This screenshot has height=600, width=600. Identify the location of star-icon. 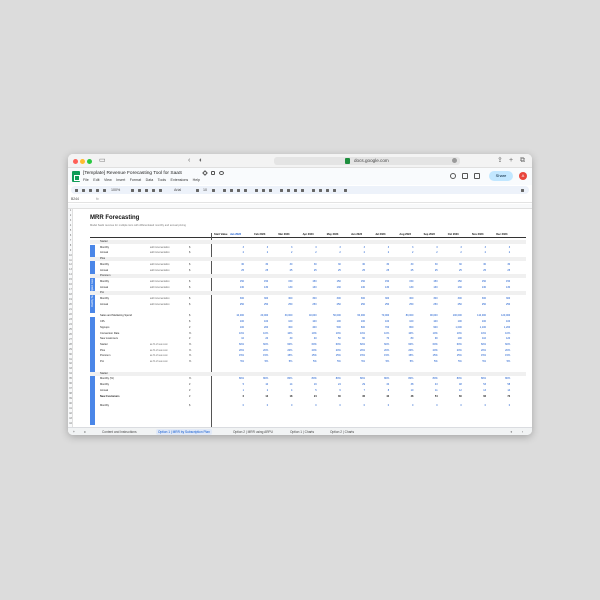
(205, 172).